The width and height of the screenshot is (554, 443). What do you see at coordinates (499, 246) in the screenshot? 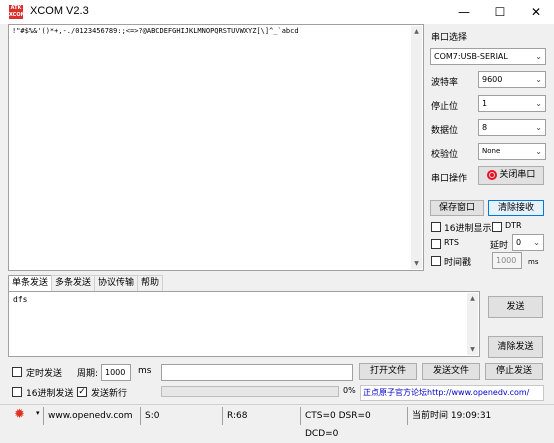
I see `delay-label: 延时` at bounding box center [499, 246].